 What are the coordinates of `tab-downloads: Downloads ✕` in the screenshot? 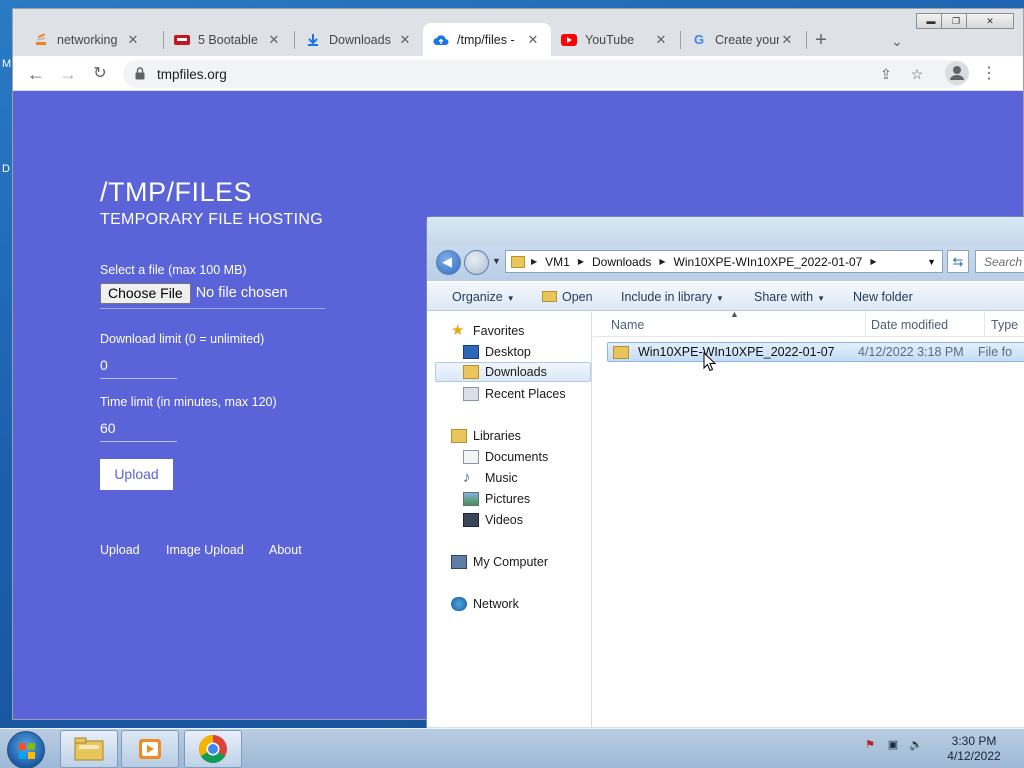 It's located at (359, 39).